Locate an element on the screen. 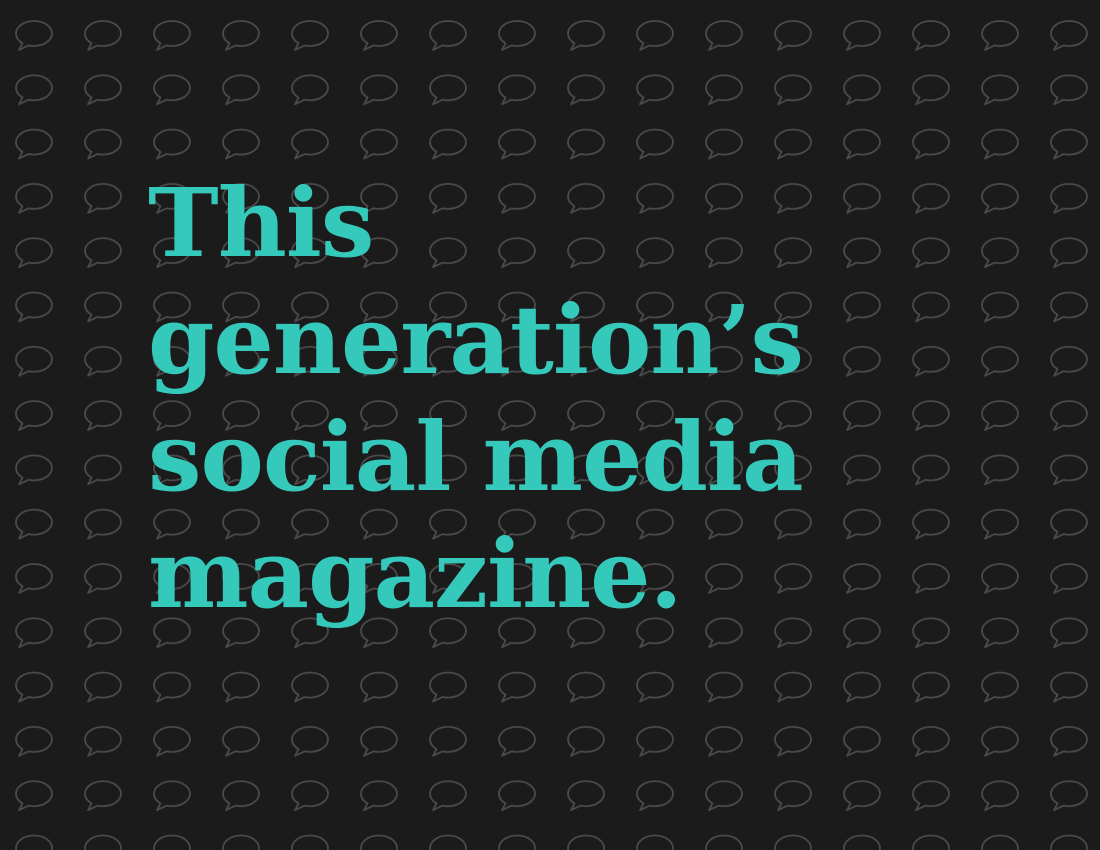 This screenshot has width=1100, height=850. headline-line-1: This is located at coordinates (261, 223).